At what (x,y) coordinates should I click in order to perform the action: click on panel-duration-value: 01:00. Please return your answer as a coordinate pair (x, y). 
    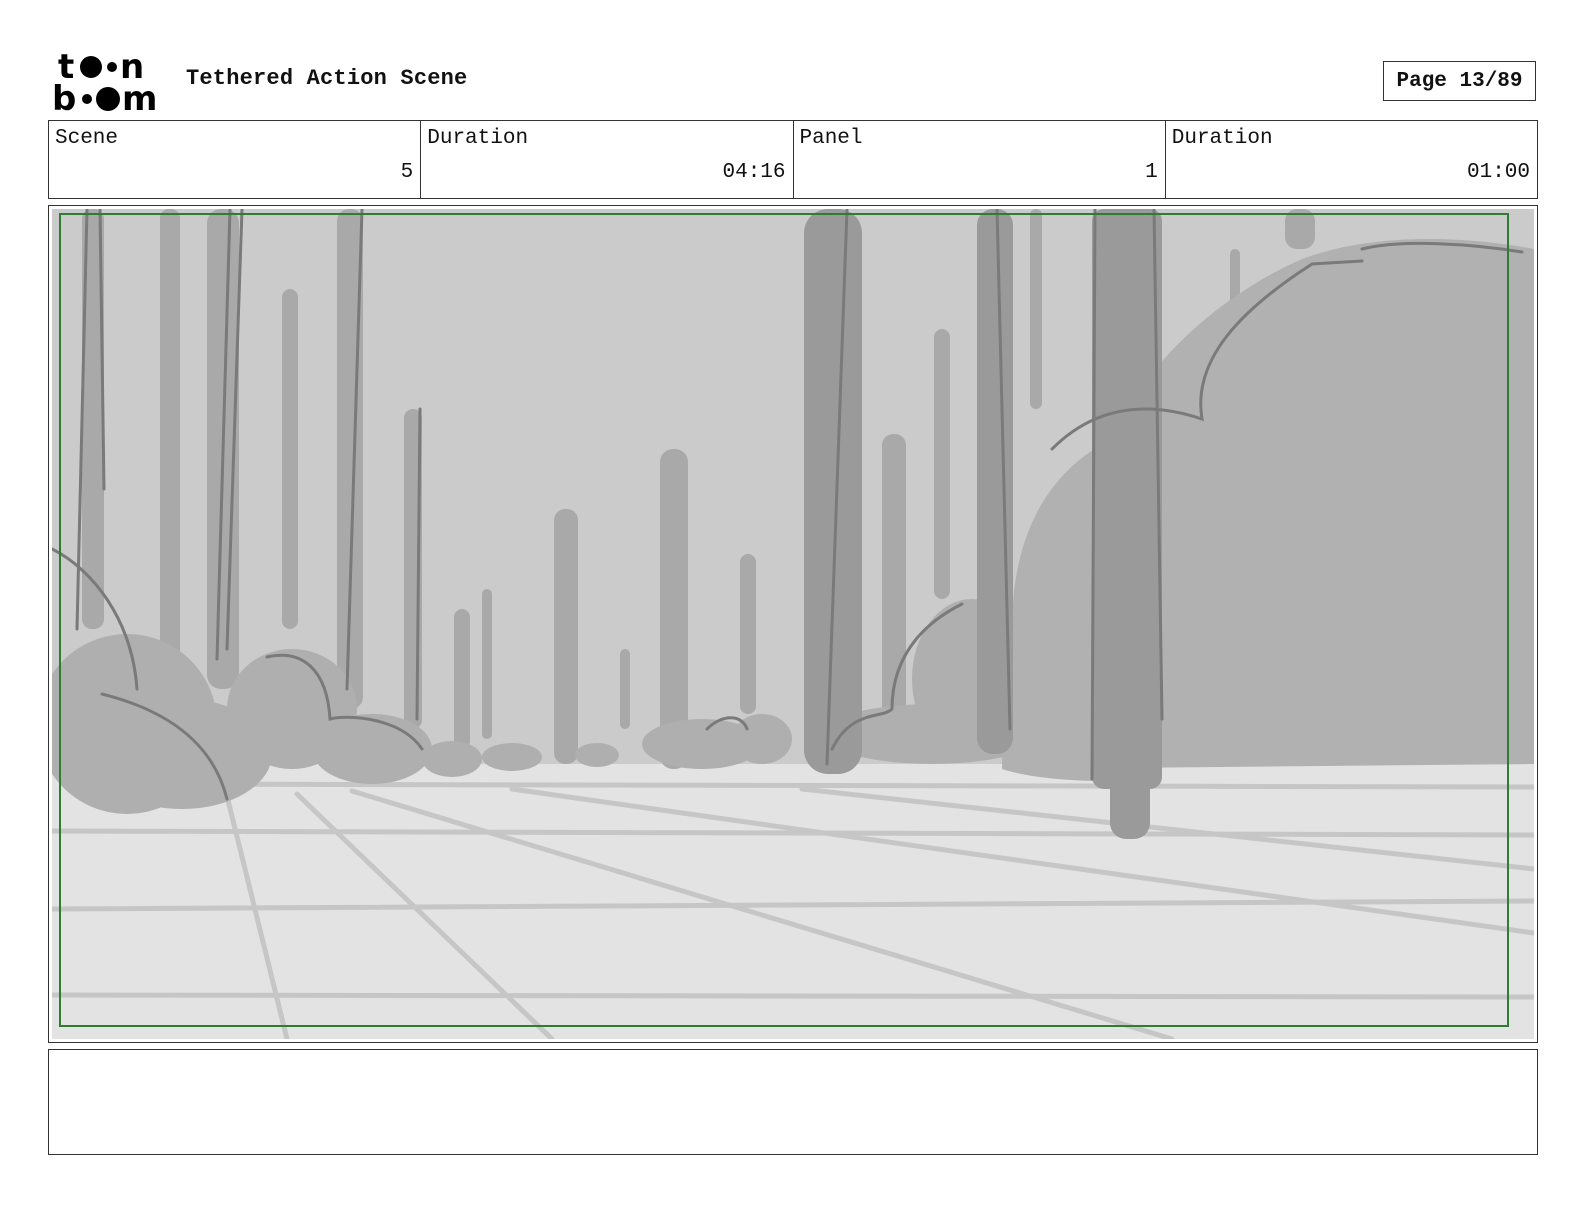
    Looking at the image, I should click on (1498, 172).